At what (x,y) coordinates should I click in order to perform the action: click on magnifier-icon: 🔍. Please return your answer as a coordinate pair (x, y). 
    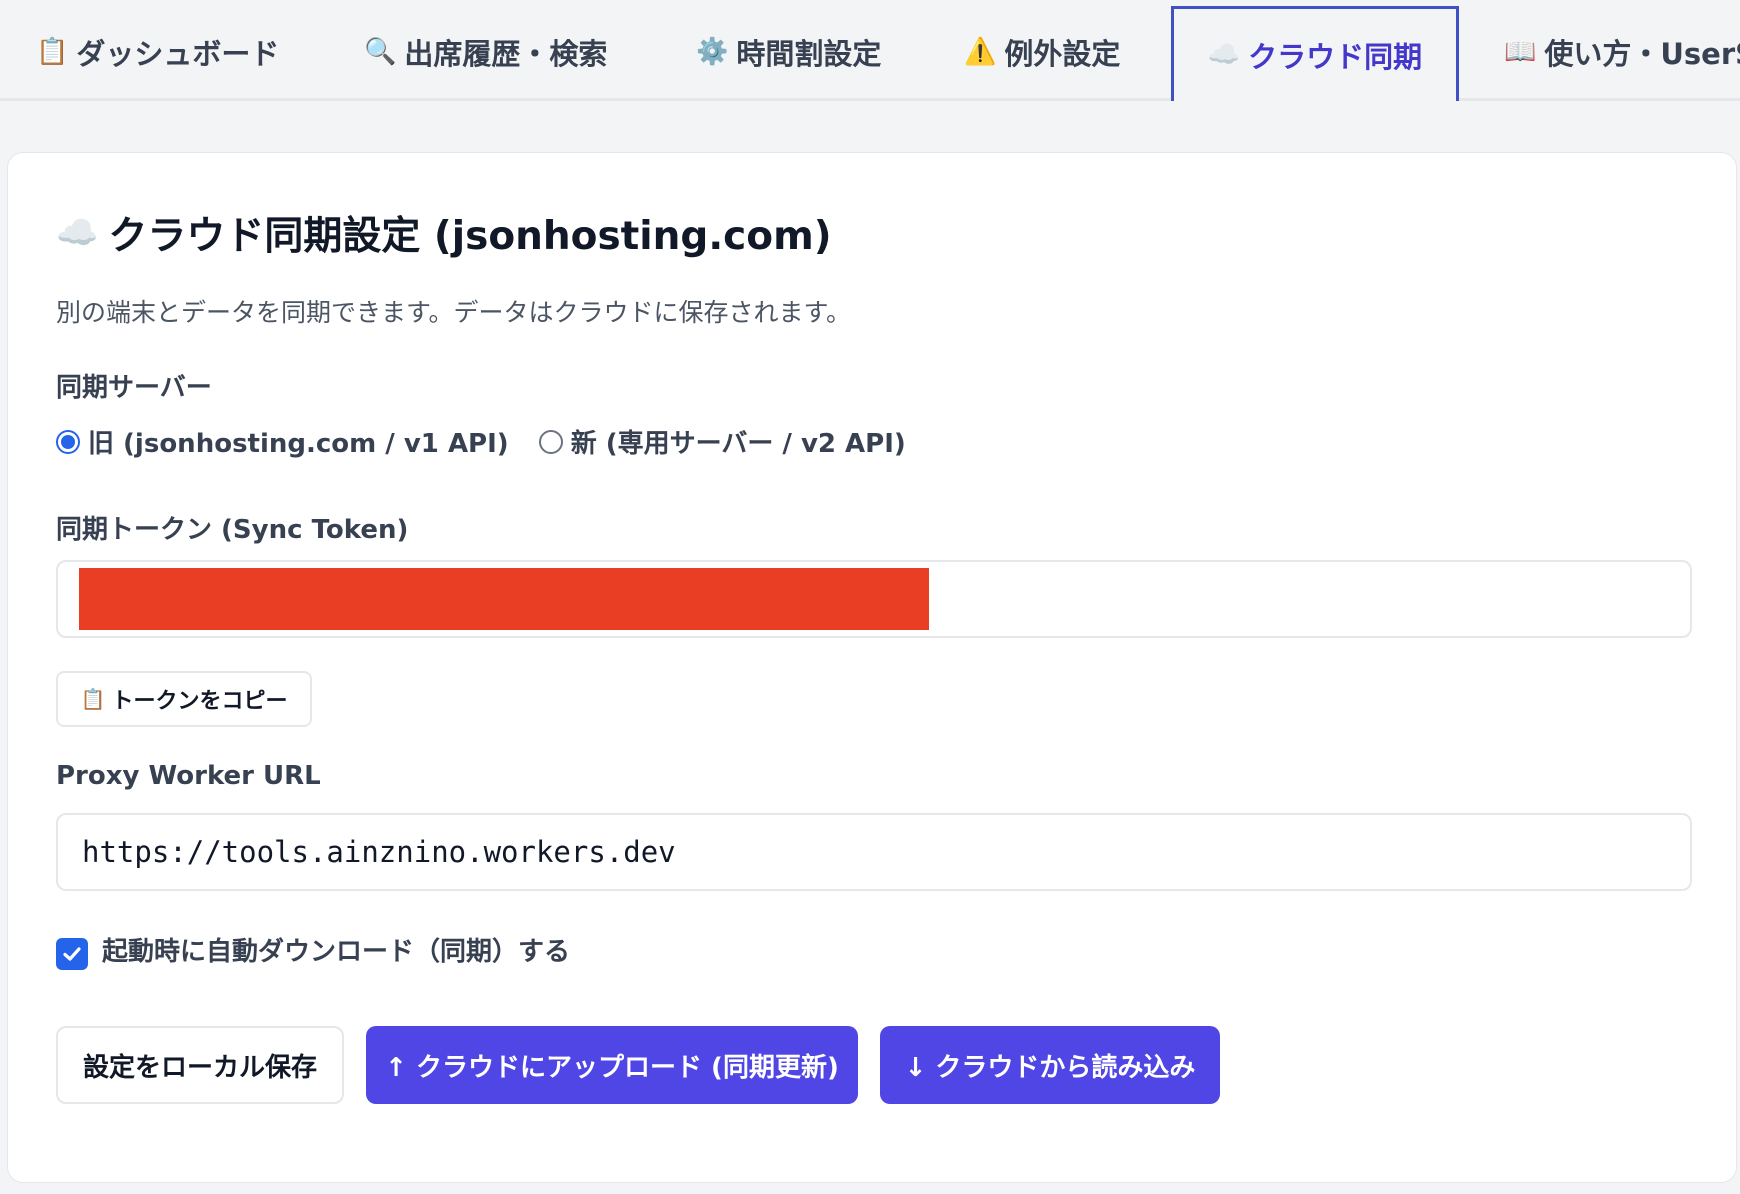
    Looking at the image, I should click on (380, 52).